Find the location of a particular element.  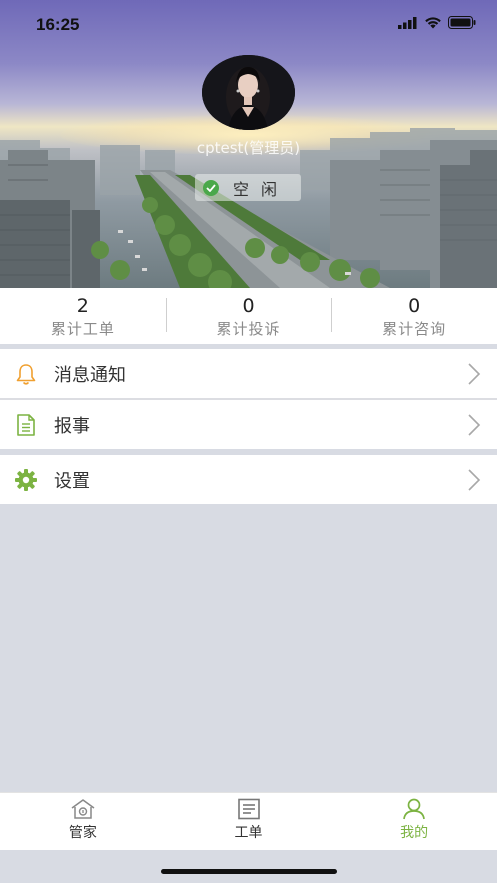

menu-item-label: 报事 is located at coordinates (72, 426).